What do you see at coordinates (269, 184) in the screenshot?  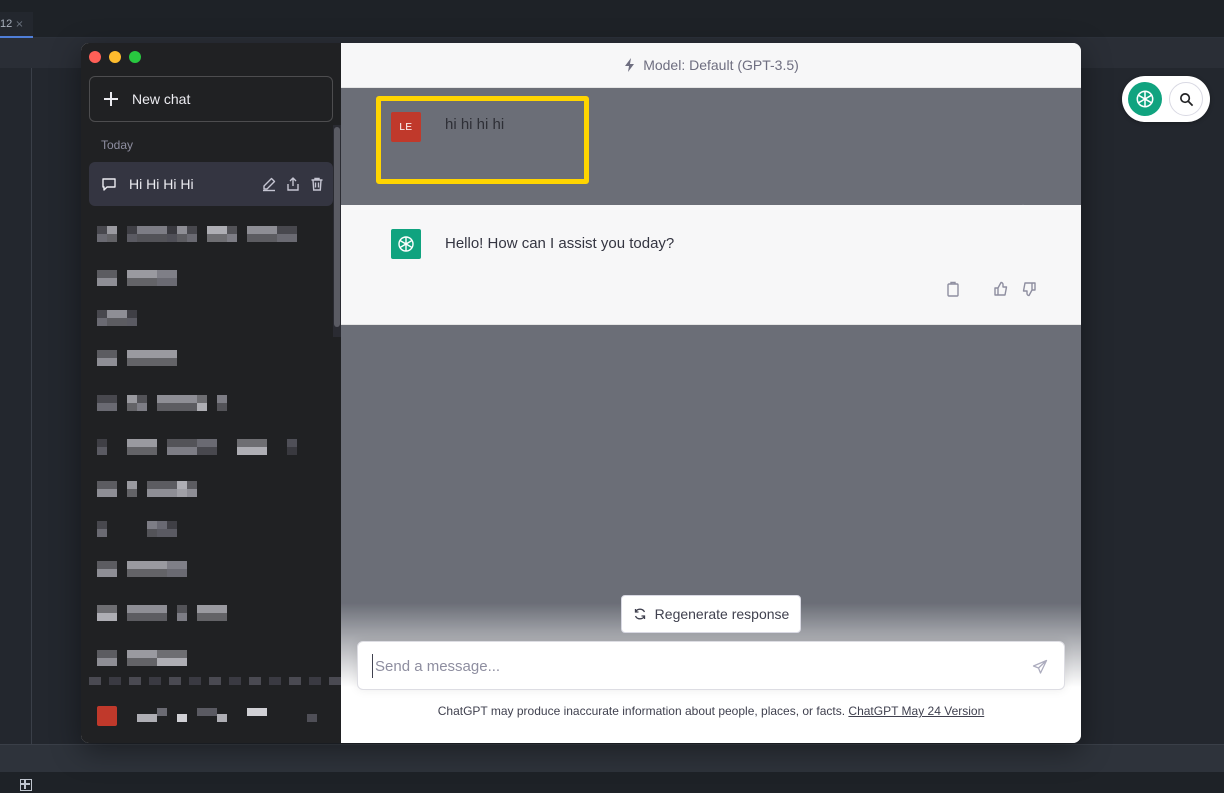 I see `pencil-icon` at bounding box center [269, 184].